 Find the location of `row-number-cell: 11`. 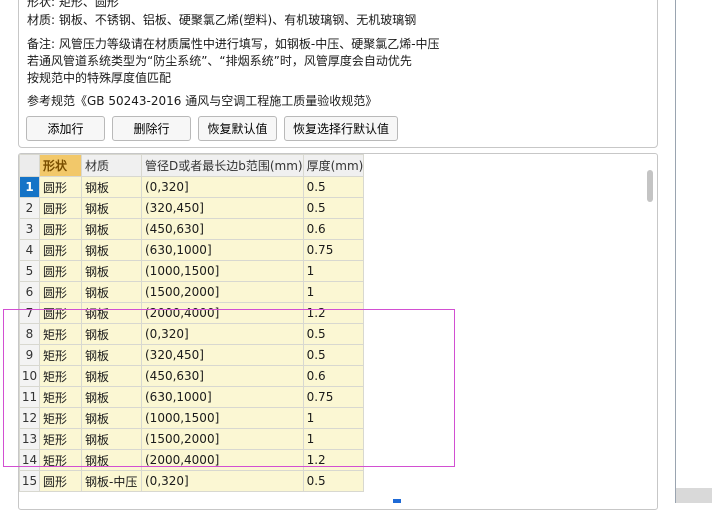

row-number-cell: 11 is located at coordinates (29, 397).